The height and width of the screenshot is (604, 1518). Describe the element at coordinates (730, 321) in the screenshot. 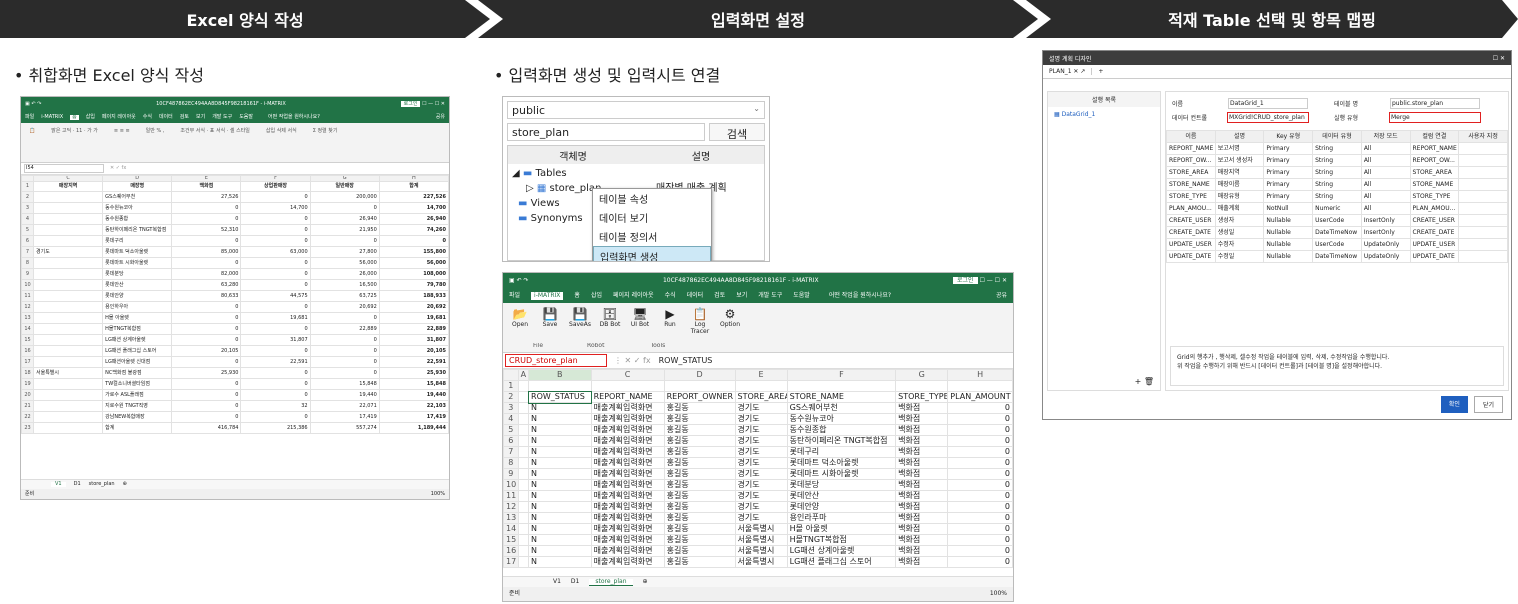

I see `ribbon-button-7: ⚙ Option` at that location.